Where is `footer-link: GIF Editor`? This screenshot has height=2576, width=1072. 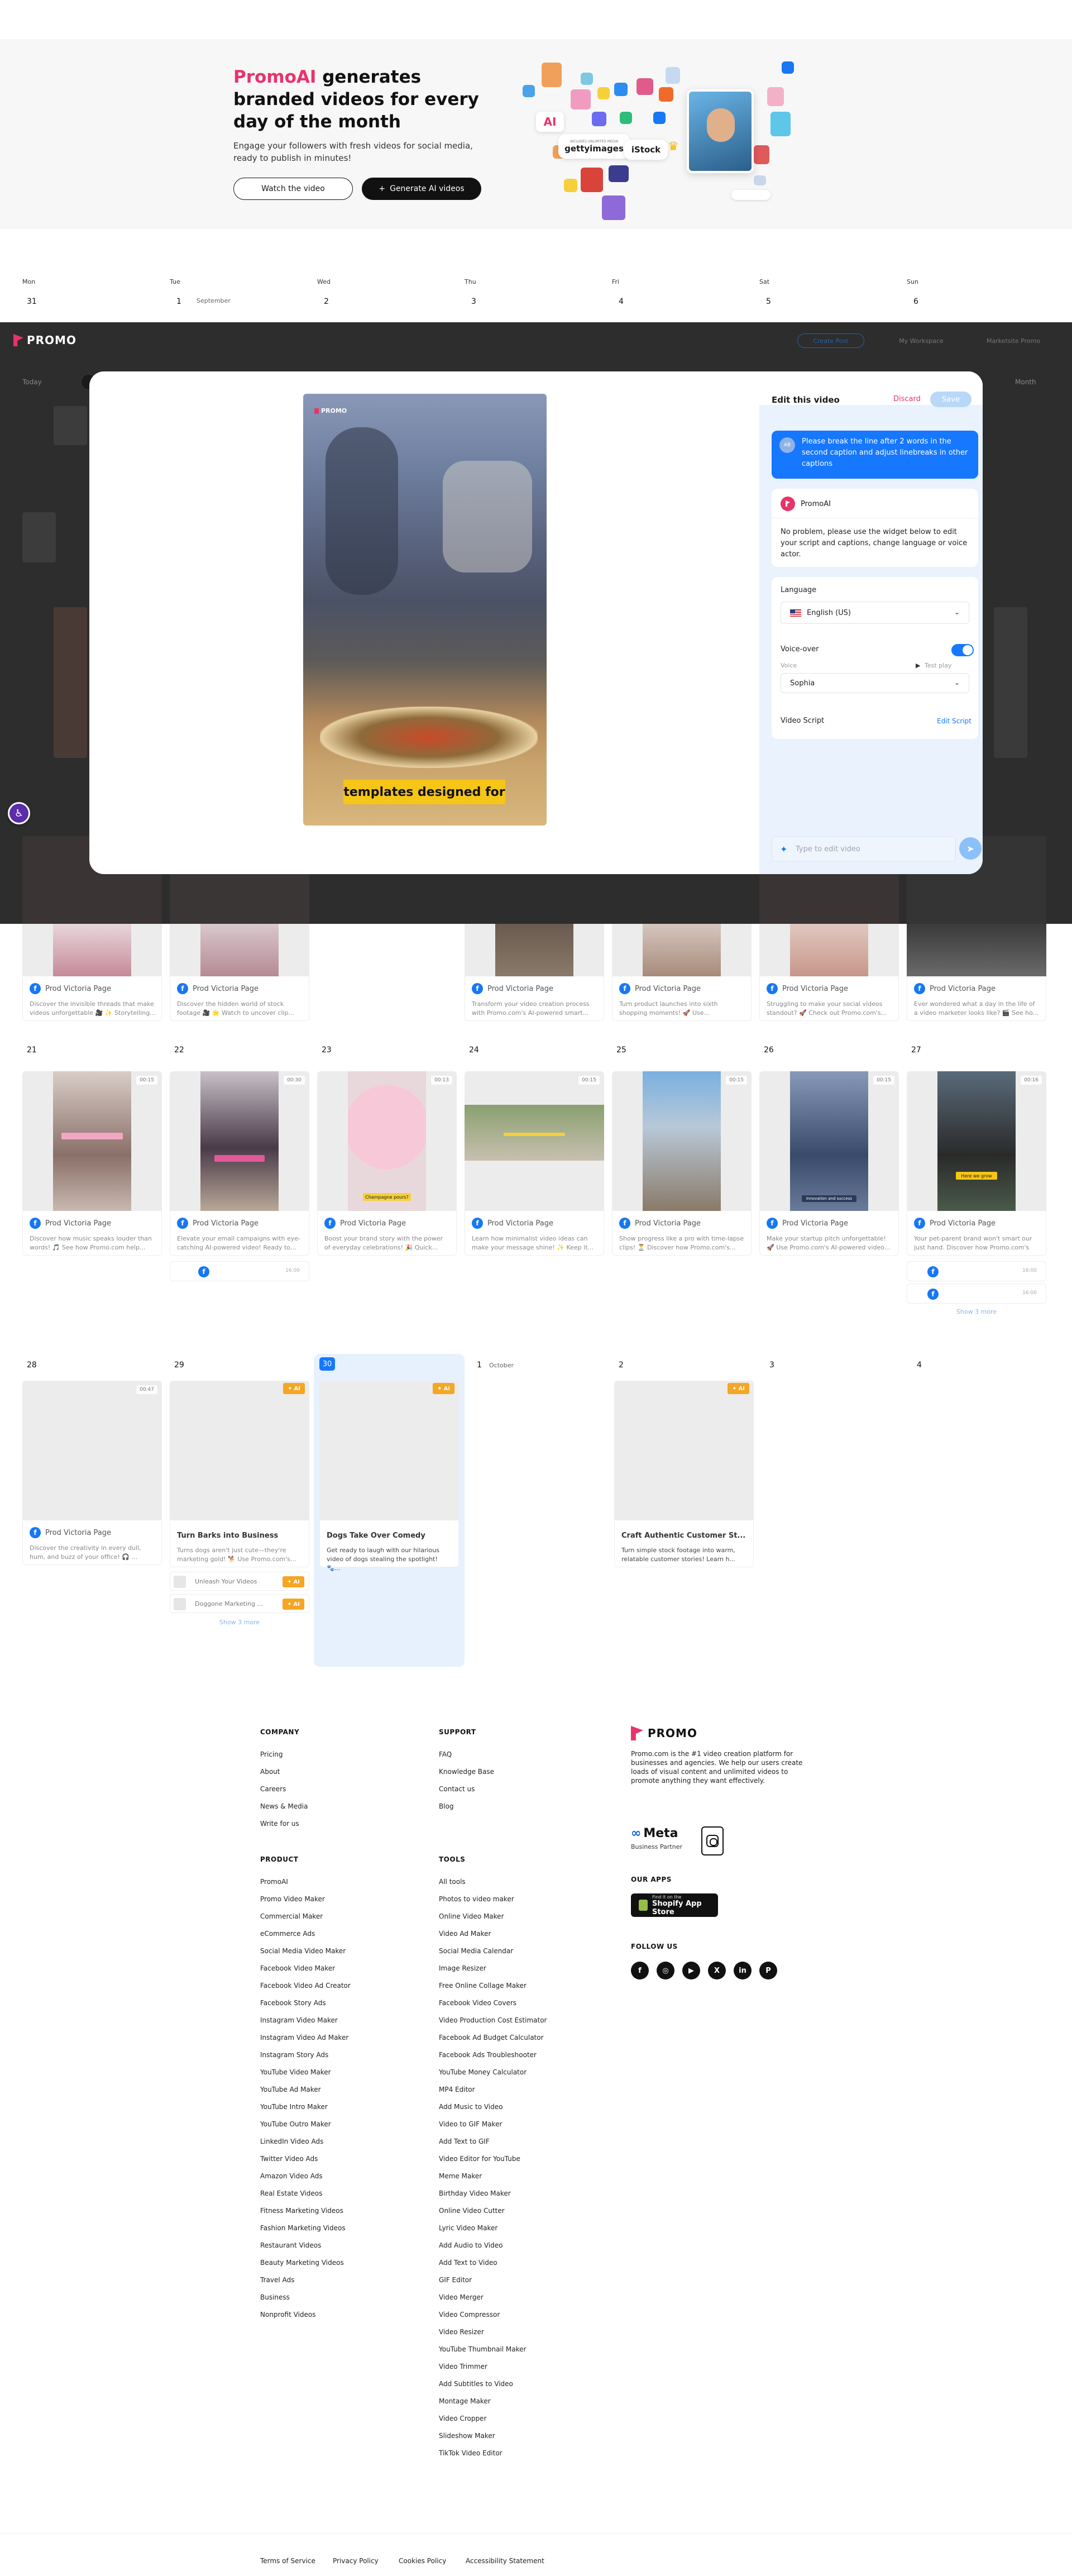 footer-link: GIF Editor is located at coordinates (493, 2280).